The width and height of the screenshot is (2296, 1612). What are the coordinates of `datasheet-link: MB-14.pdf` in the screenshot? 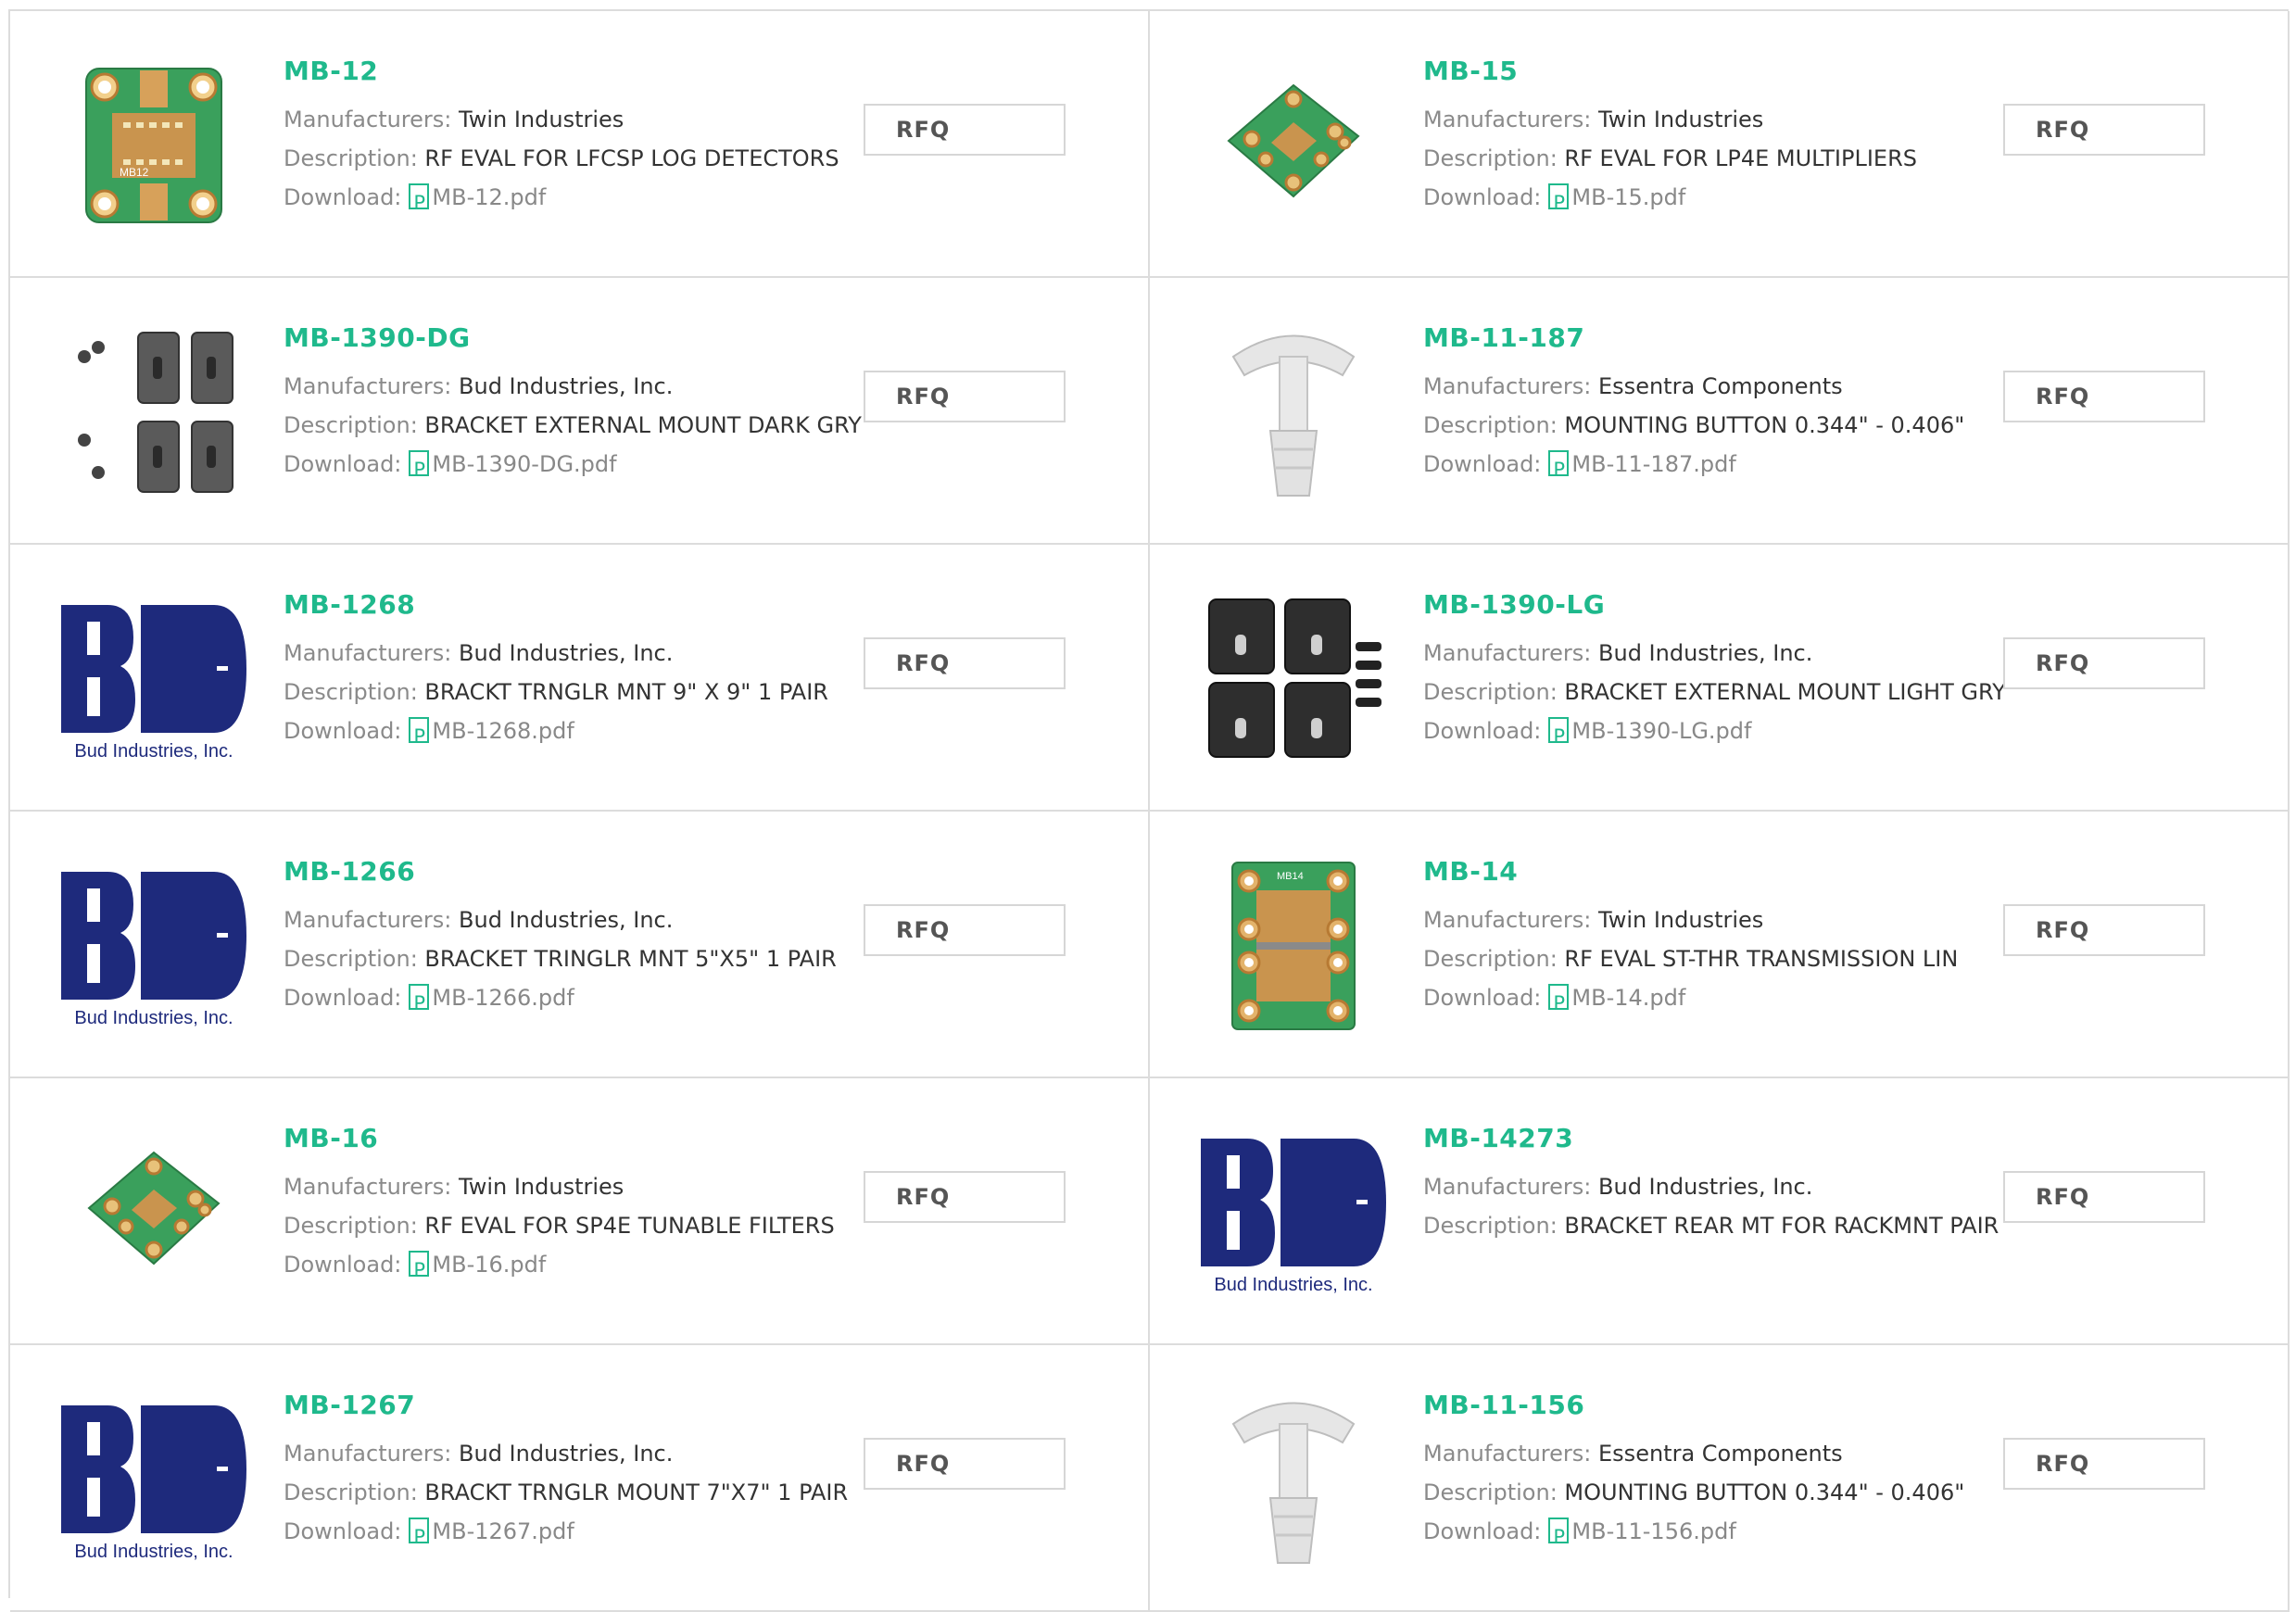 It's located at (1628, 998).